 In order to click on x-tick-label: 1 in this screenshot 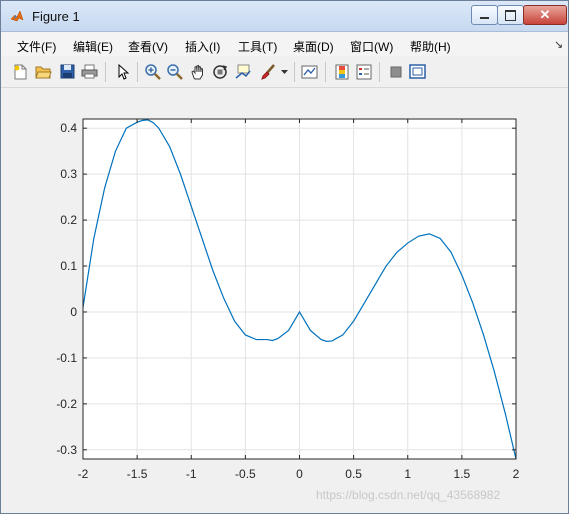, I will do `click(407, 474)`.